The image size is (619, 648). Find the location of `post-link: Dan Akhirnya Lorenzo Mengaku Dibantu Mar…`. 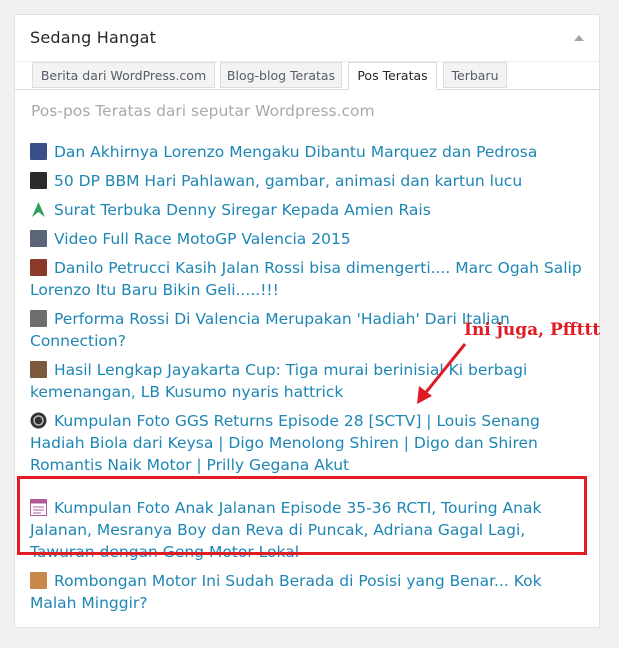

post-link: Dan Akhirnya Lorenzo Mengaku Dibantu Mar… is located at coordinates (295, 152).